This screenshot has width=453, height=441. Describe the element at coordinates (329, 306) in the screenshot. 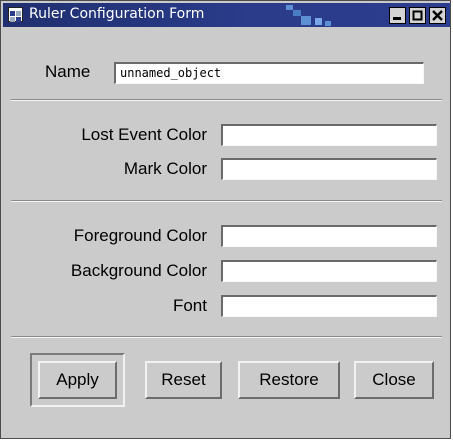

I see `font-field` at that location.